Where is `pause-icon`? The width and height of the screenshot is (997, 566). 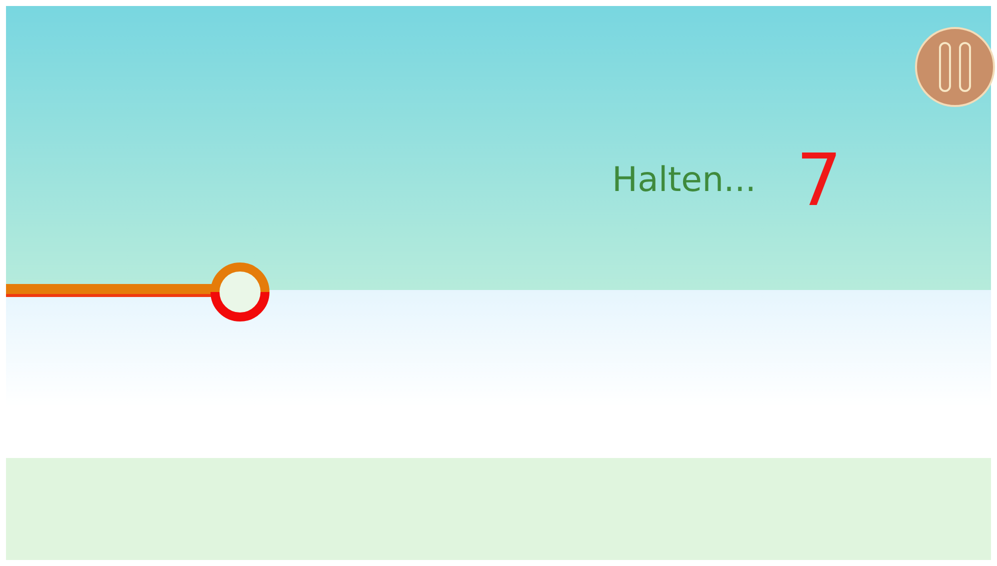
pause-icon is located at coordinates (955, 67).